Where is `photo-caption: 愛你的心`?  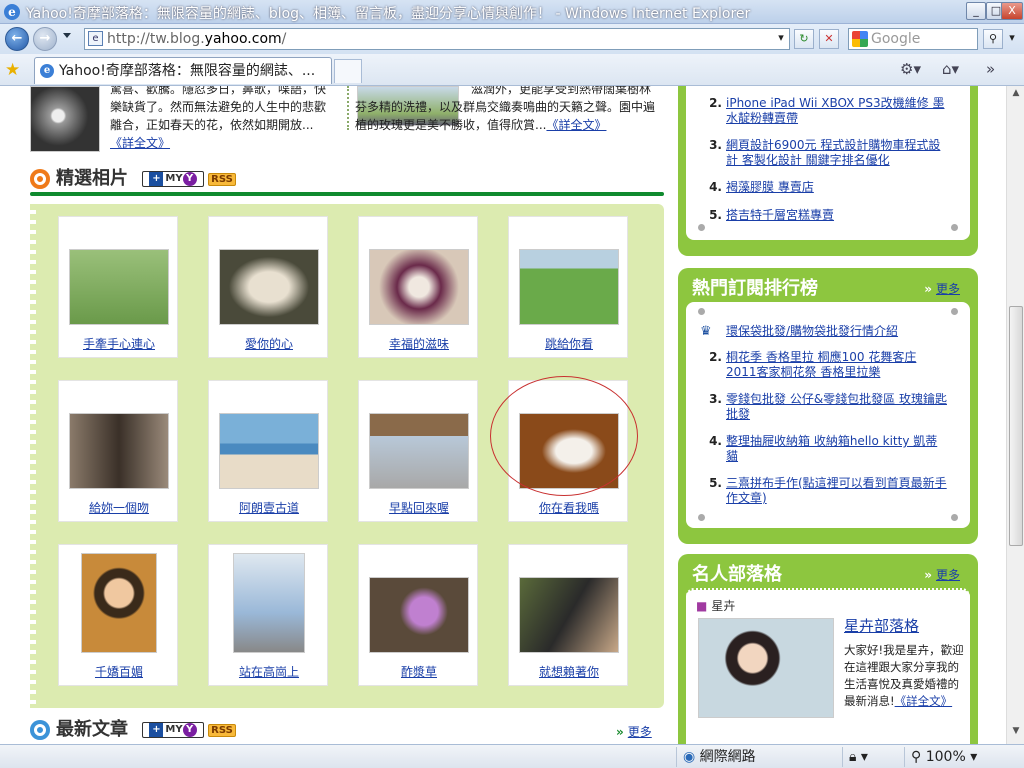 photo-caption: 愛你的心 is located at coordinates (269, 343).